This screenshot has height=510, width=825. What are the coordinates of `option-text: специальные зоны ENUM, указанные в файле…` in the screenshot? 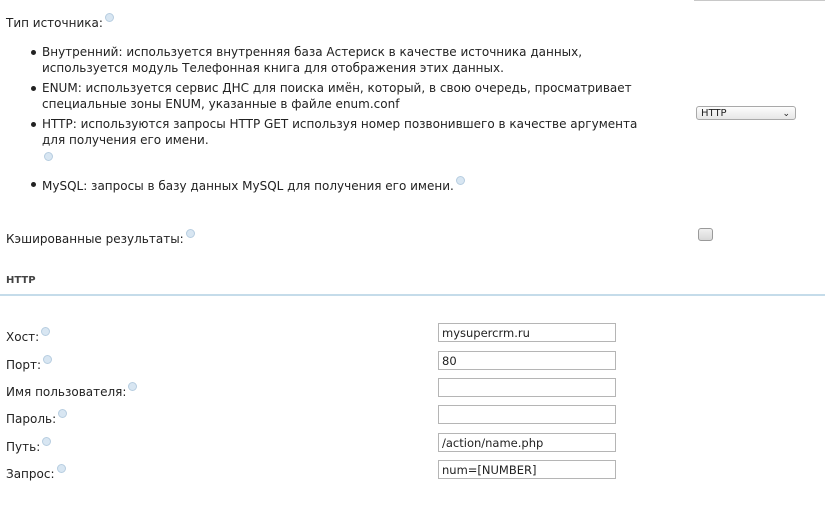 It's located at (221, 104).